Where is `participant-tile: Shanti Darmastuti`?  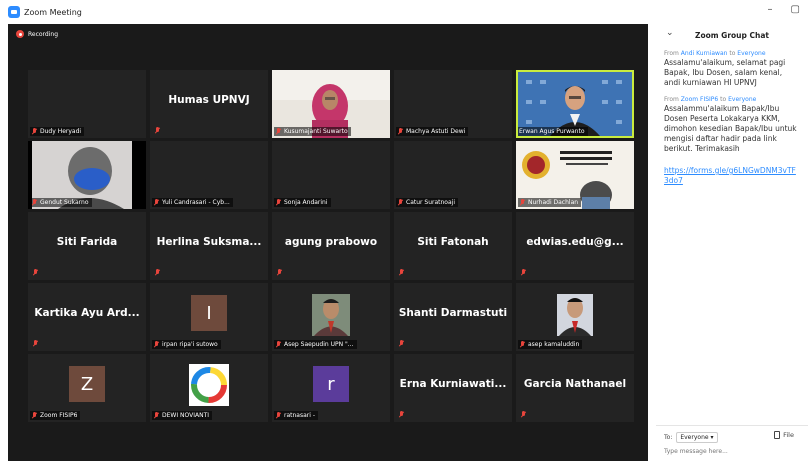
participant-tile: Shanti Darmastuti is located at coordinates (453, 317).